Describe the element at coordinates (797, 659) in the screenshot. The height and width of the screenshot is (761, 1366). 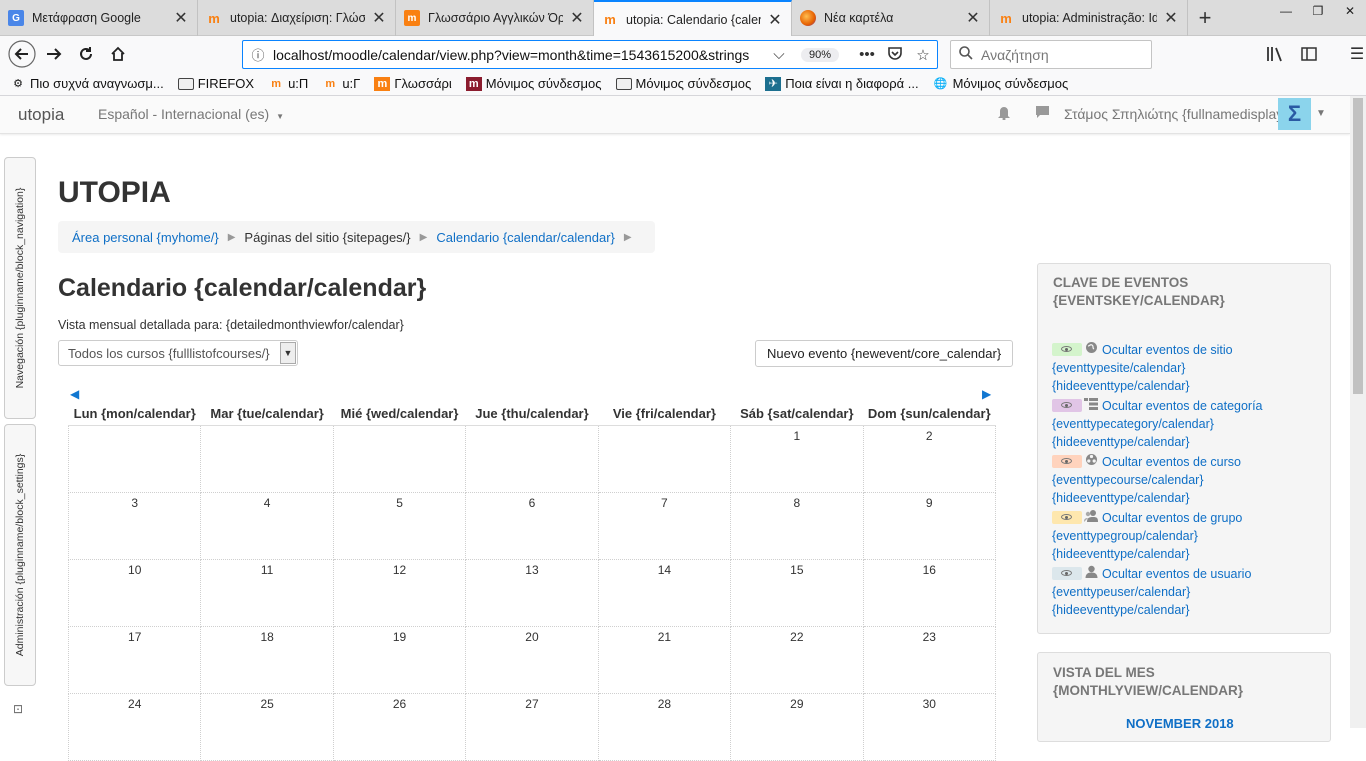
I see `calendar-day-cell: 22` at that location.